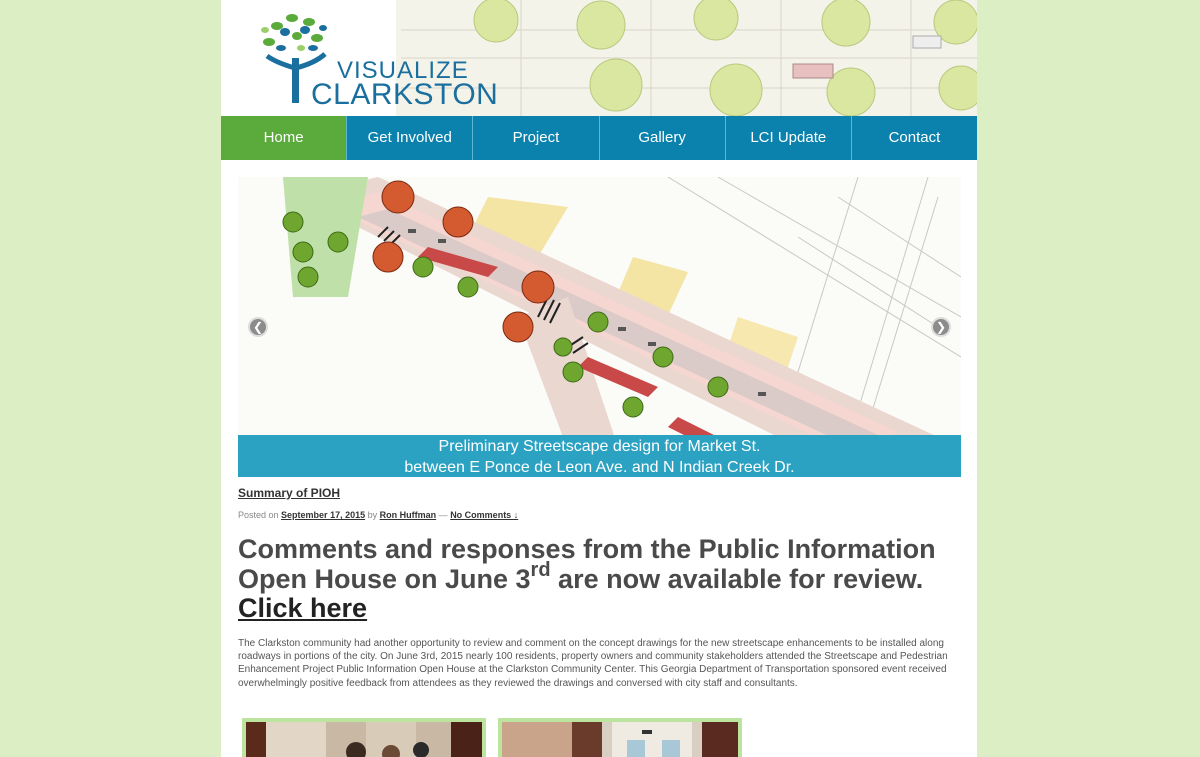  What do you see at coordinates (302, 608) in the screenshot?
I see `click-here-link: Click here` at bounding box center [302, 608].